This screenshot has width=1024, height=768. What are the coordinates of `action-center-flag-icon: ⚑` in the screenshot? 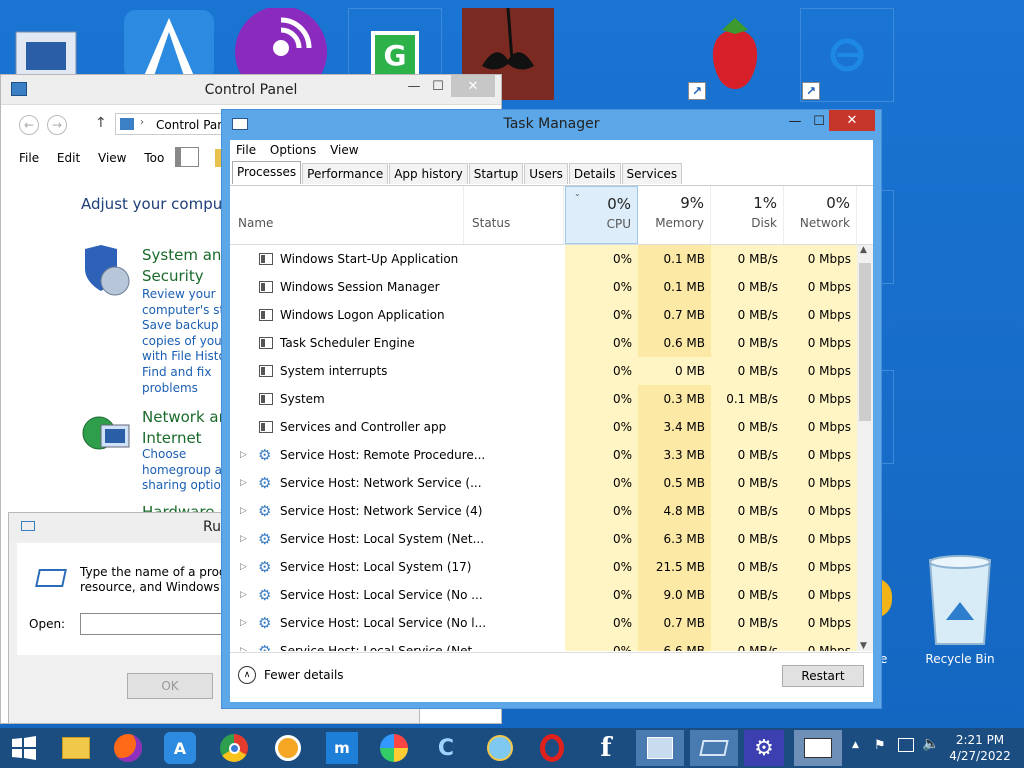 It's located at (880, 745).